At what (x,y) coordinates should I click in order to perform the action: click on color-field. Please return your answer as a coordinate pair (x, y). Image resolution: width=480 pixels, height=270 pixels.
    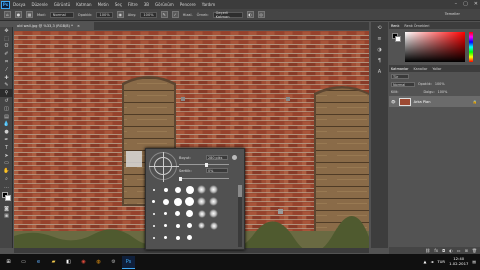
    Looking at the image, I should click on (435, 47).